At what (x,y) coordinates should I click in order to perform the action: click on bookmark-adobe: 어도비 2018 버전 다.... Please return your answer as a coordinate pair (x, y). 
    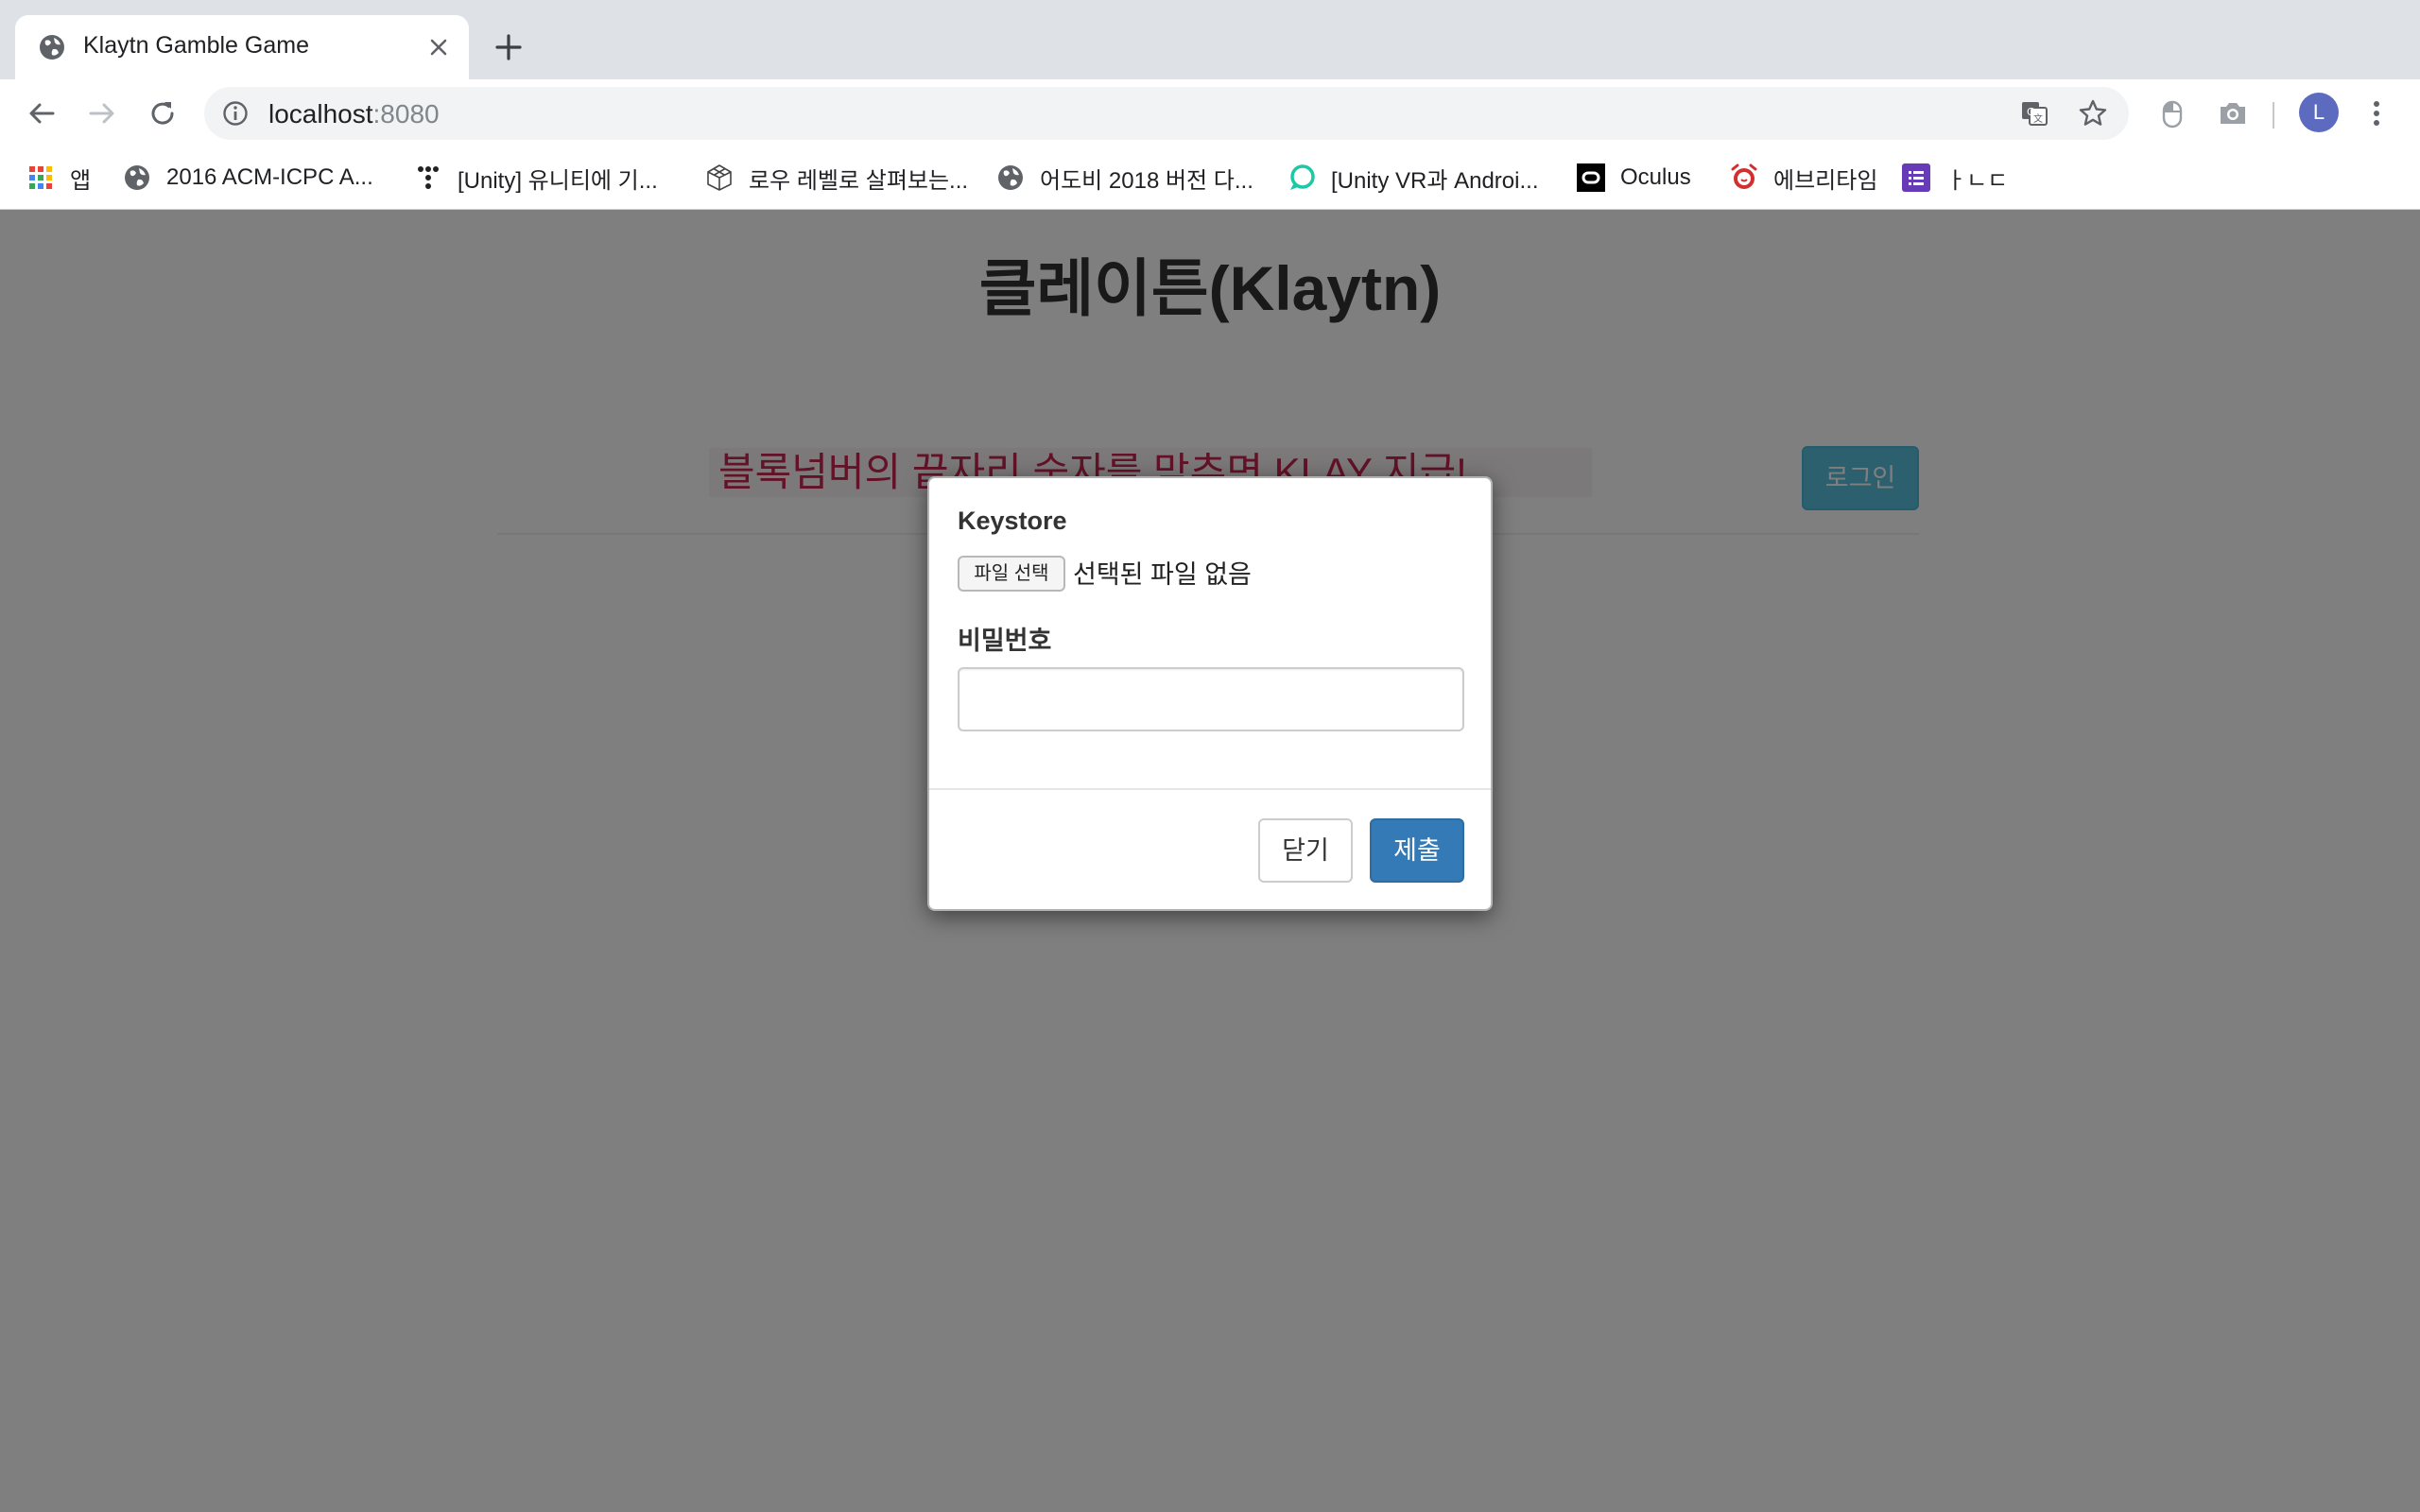
    Looking at the image, I should click on (1124, 178).